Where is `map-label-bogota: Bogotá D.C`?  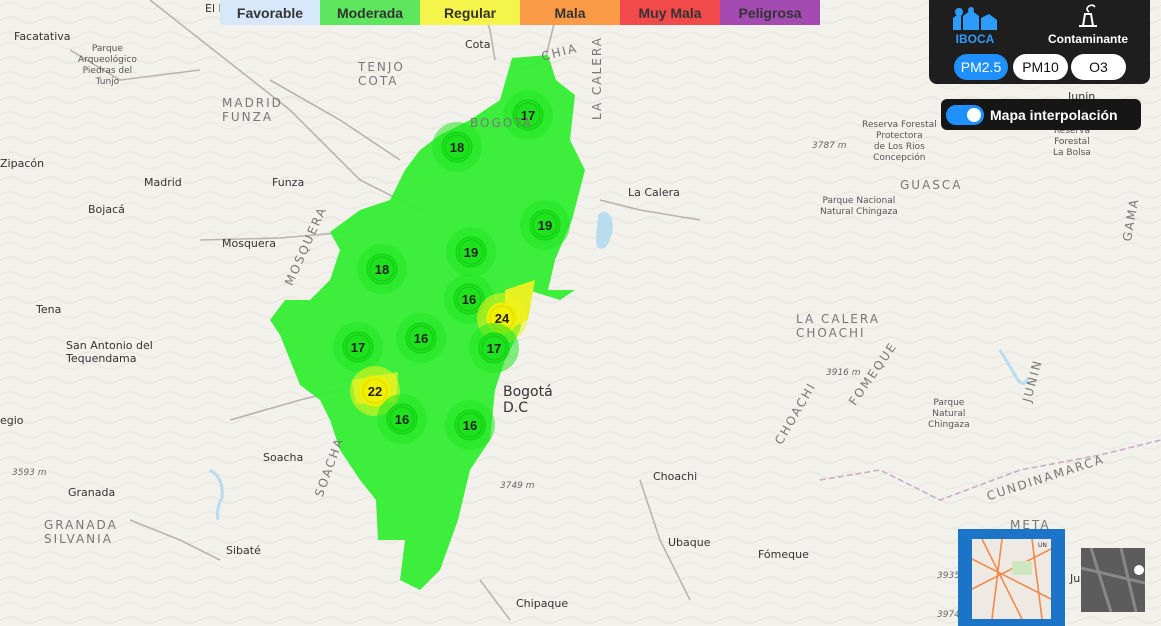
map-label-bogota: Bogotá D.C is located at coordinates (528, 400).